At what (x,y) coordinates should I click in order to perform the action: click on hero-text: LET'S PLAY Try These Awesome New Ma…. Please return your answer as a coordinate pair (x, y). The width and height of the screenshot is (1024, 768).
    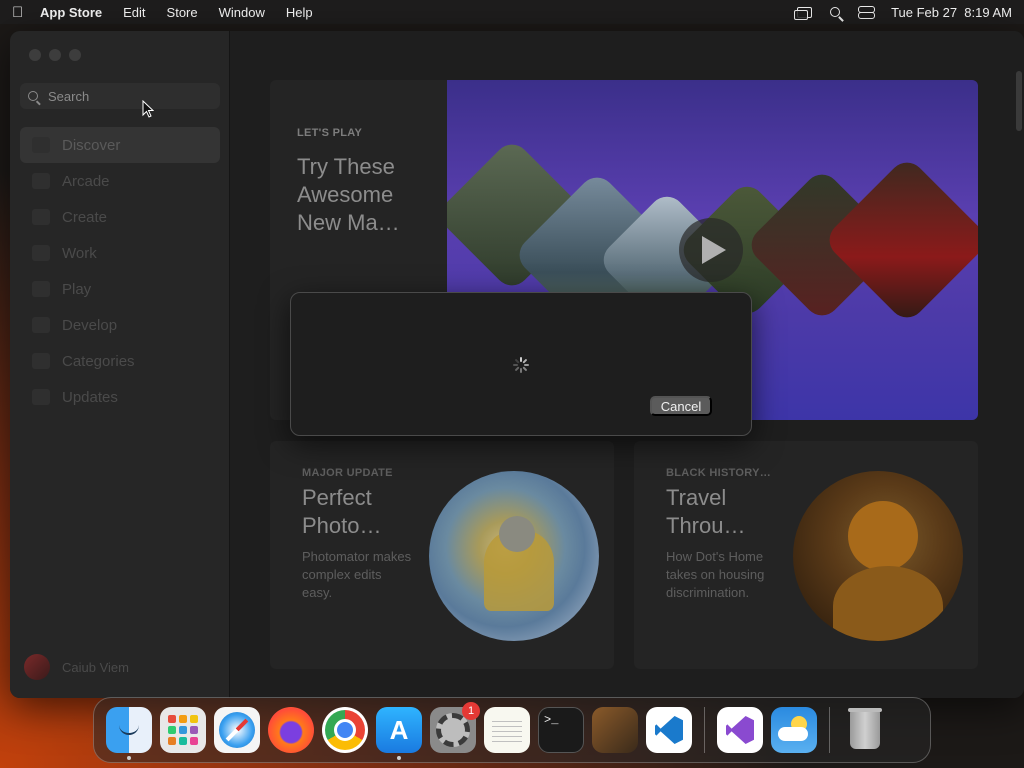
    Looking at the image, I should click on (367, 182).